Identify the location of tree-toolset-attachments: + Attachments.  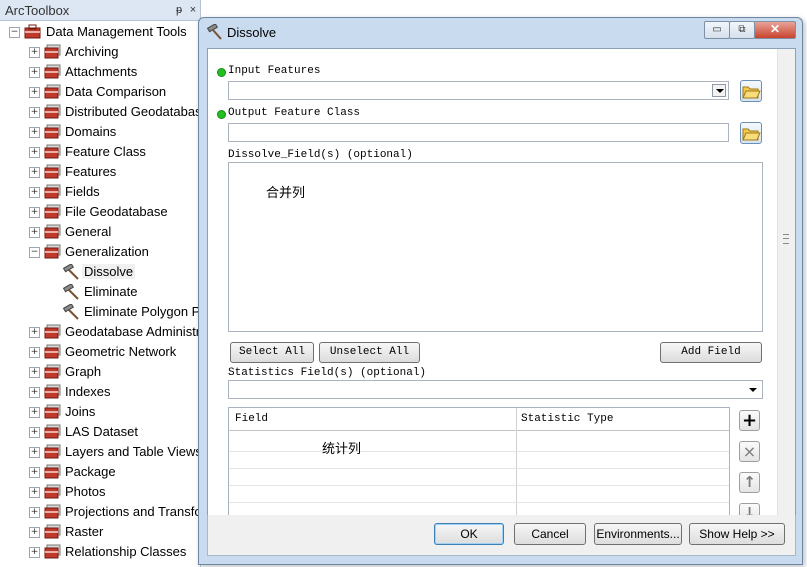
(100, 72).